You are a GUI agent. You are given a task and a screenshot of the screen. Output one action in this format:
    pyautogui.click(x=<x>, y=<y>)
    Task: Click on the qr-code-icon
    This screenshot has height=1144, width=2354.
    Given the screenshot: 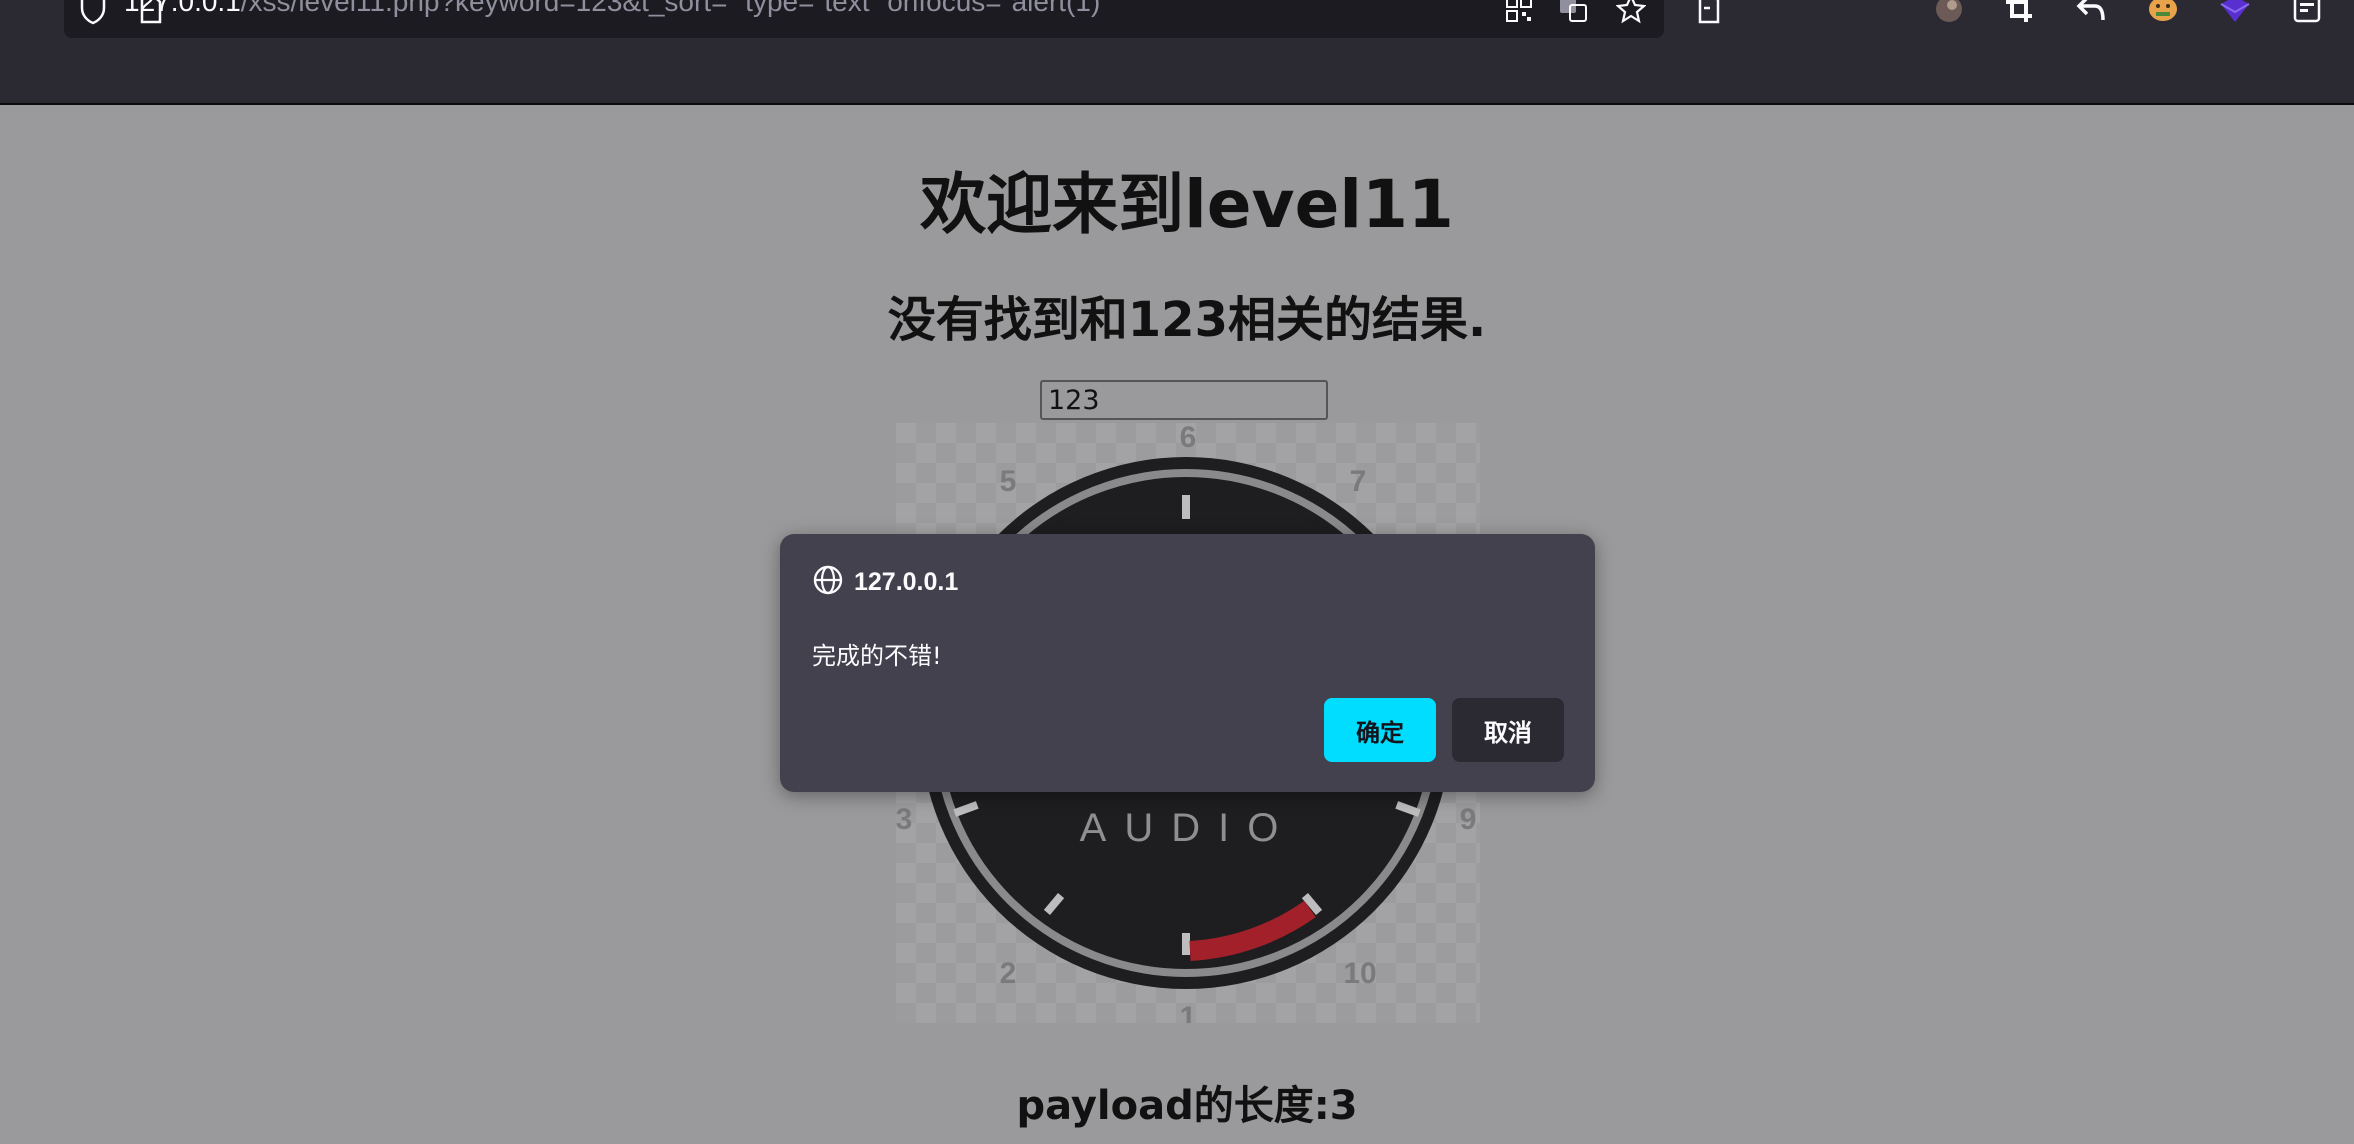 What is the action you would take?
    pyautogui.click(x=1519, y=13)
    